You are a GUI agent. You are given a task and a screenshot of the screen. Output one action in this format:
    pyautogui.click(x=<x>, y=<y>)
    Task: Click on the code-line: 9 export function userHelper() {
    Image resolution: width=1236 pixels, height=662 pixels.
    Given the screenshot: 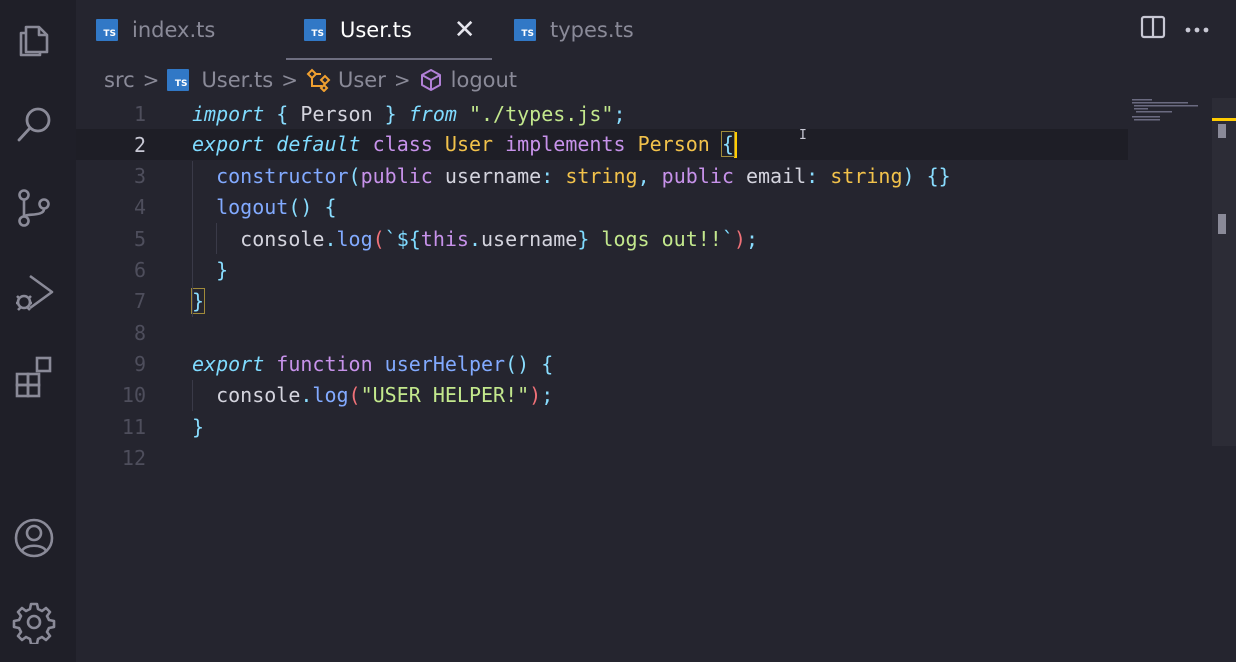 What is the action you would take?
    pyautogui.click(x=602, y=363)
    